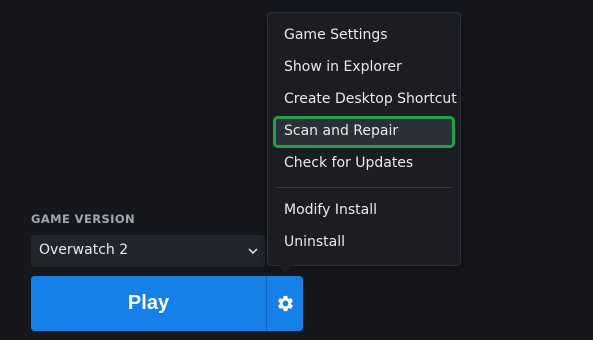 The image size is (593, 340). I want to click on menu-item-game-settings: Game Settings, so click(364, 36).